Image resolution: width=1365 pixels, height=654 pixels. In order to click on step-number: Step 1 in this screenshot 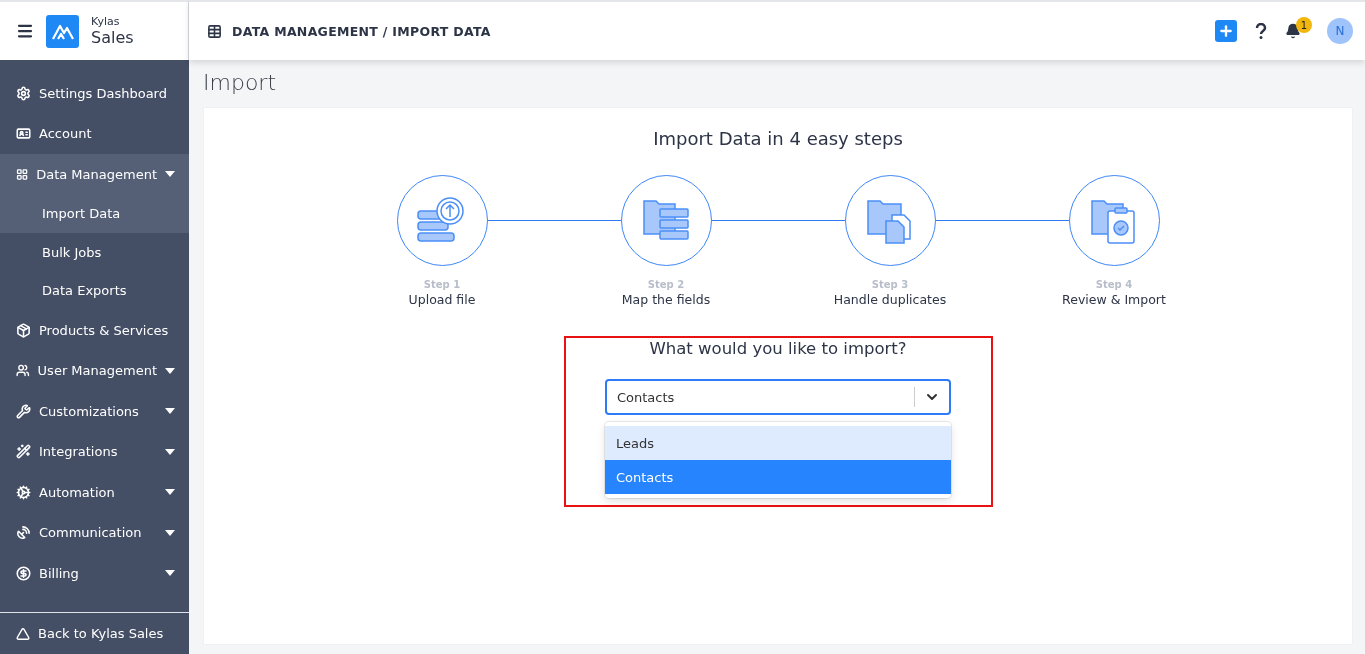, I will do `click(442, 284)`.